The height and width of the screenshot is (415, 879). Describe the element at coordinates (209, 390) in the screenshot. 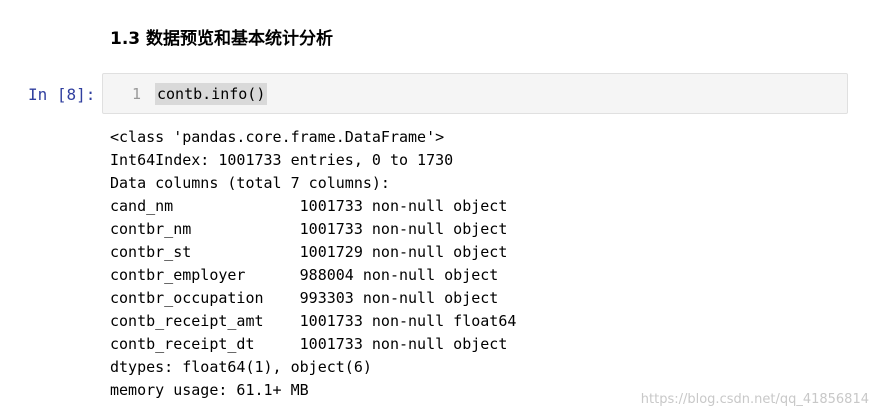

I see `output-line: memory usage: 61.1+ MB` at that location.